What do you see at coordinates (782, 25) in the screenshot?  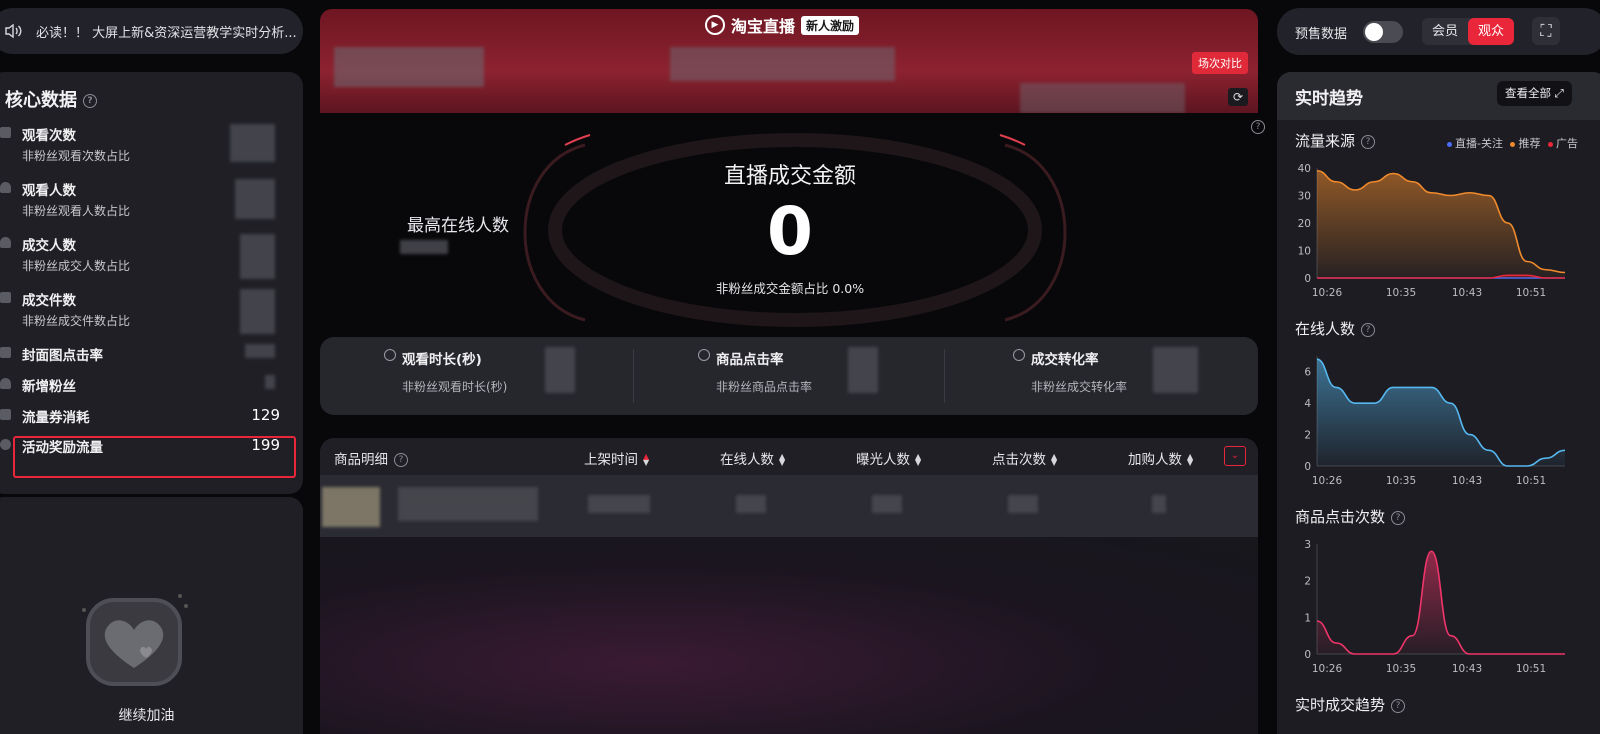 I see `taobao-live-logo: ▶ 淘宝直播 新人激励` at bounding box center [782, 25].